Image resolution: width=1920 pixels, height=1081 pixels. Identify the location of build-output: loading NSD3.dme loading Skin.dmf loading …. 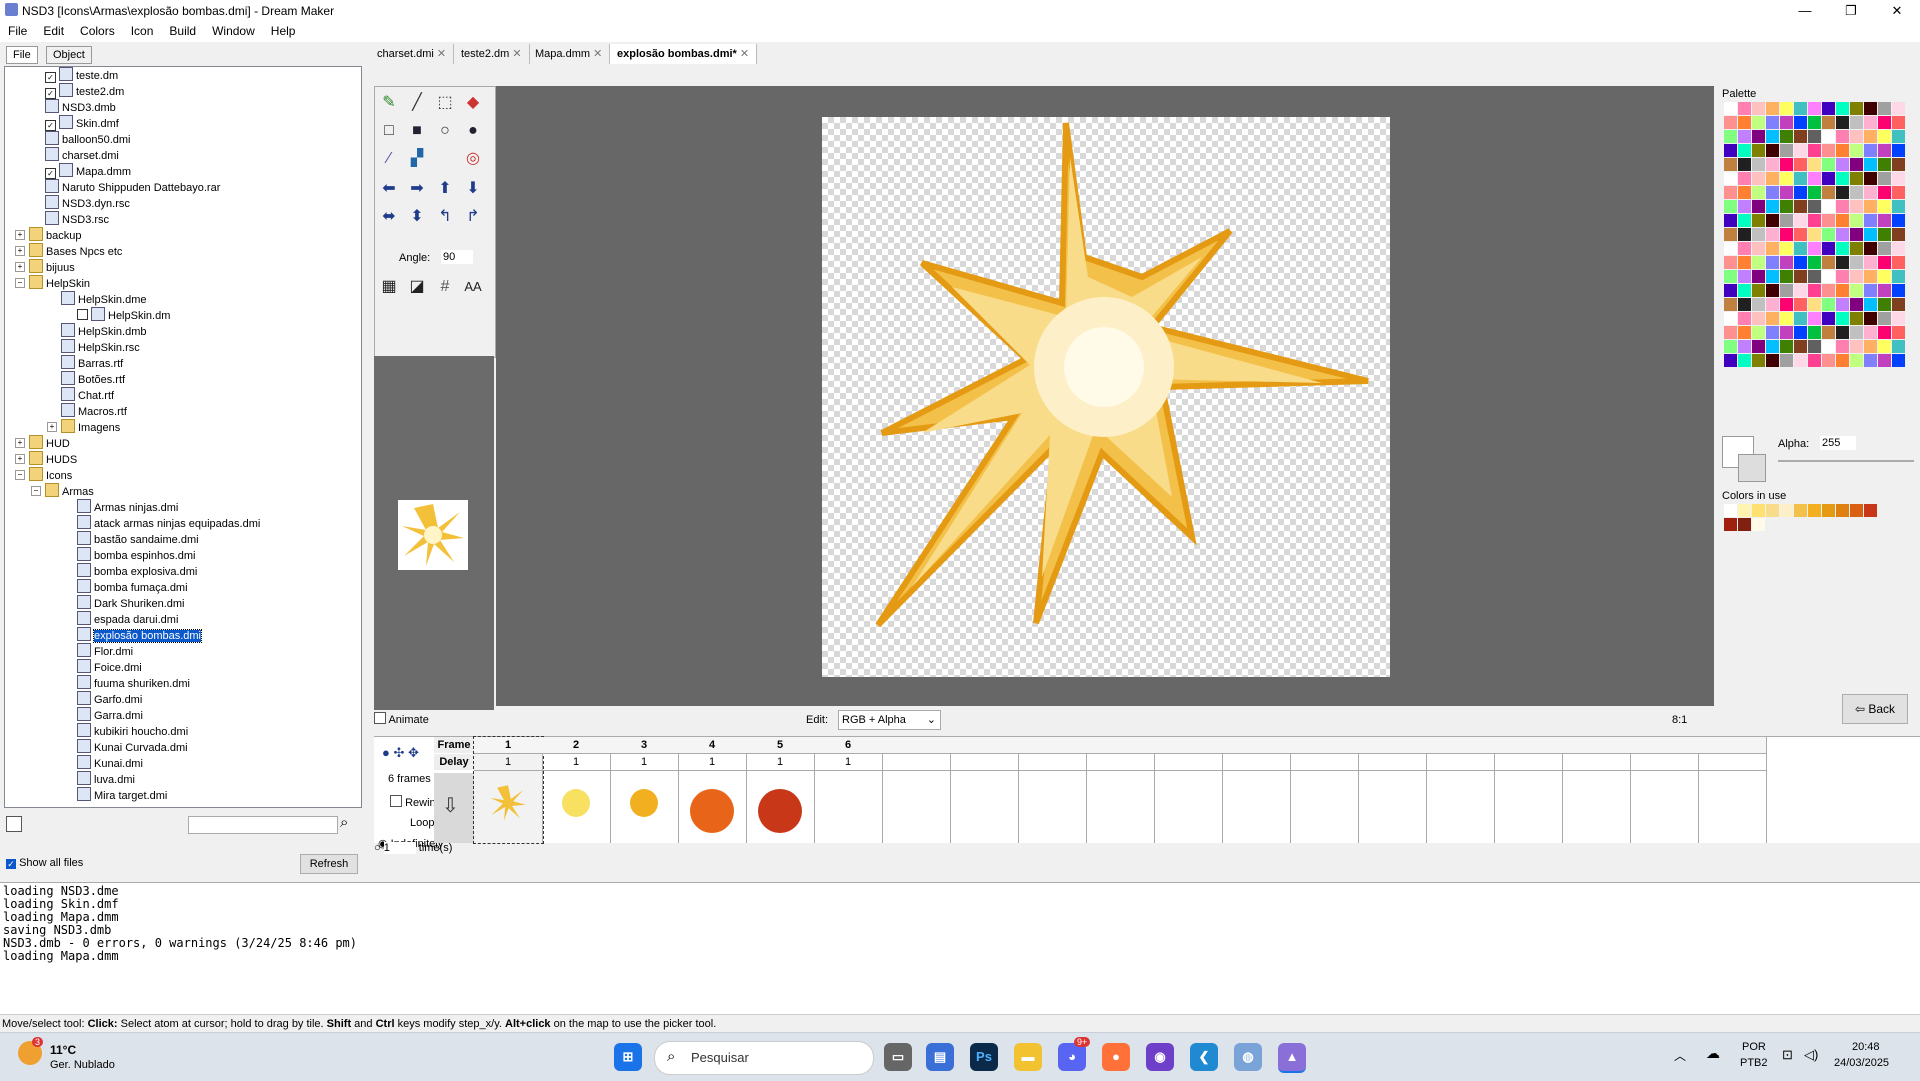
(960, 948).